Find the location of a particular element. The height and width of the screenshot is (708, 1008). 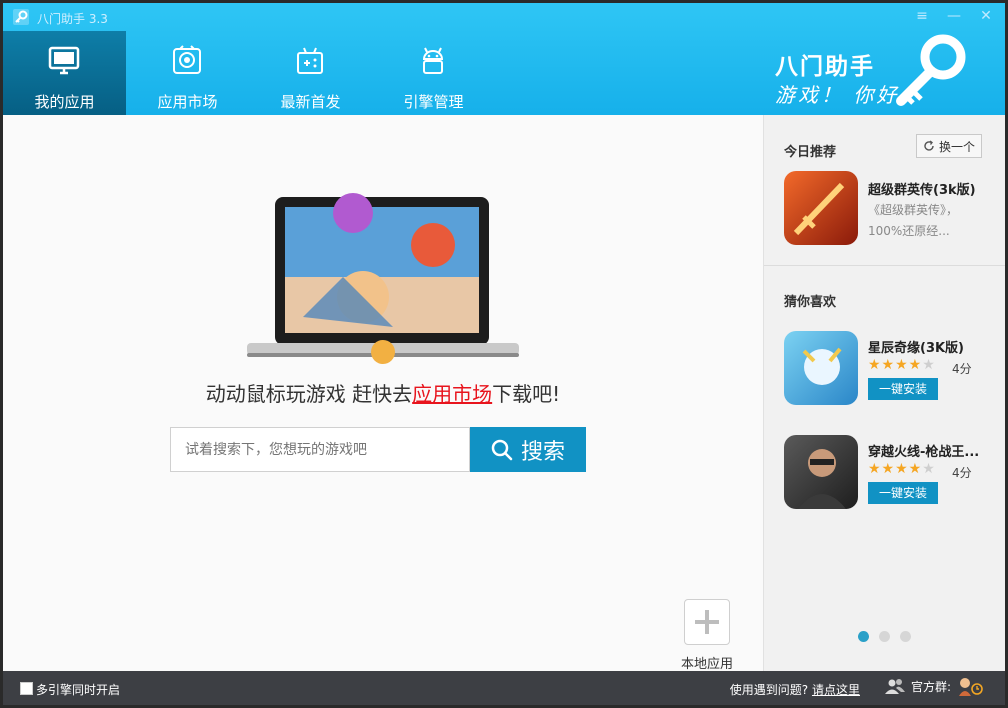

footer: 多引擎同时开启 使用遇到问题? 请点这里 官方群: is located at coordinates (504, 688).